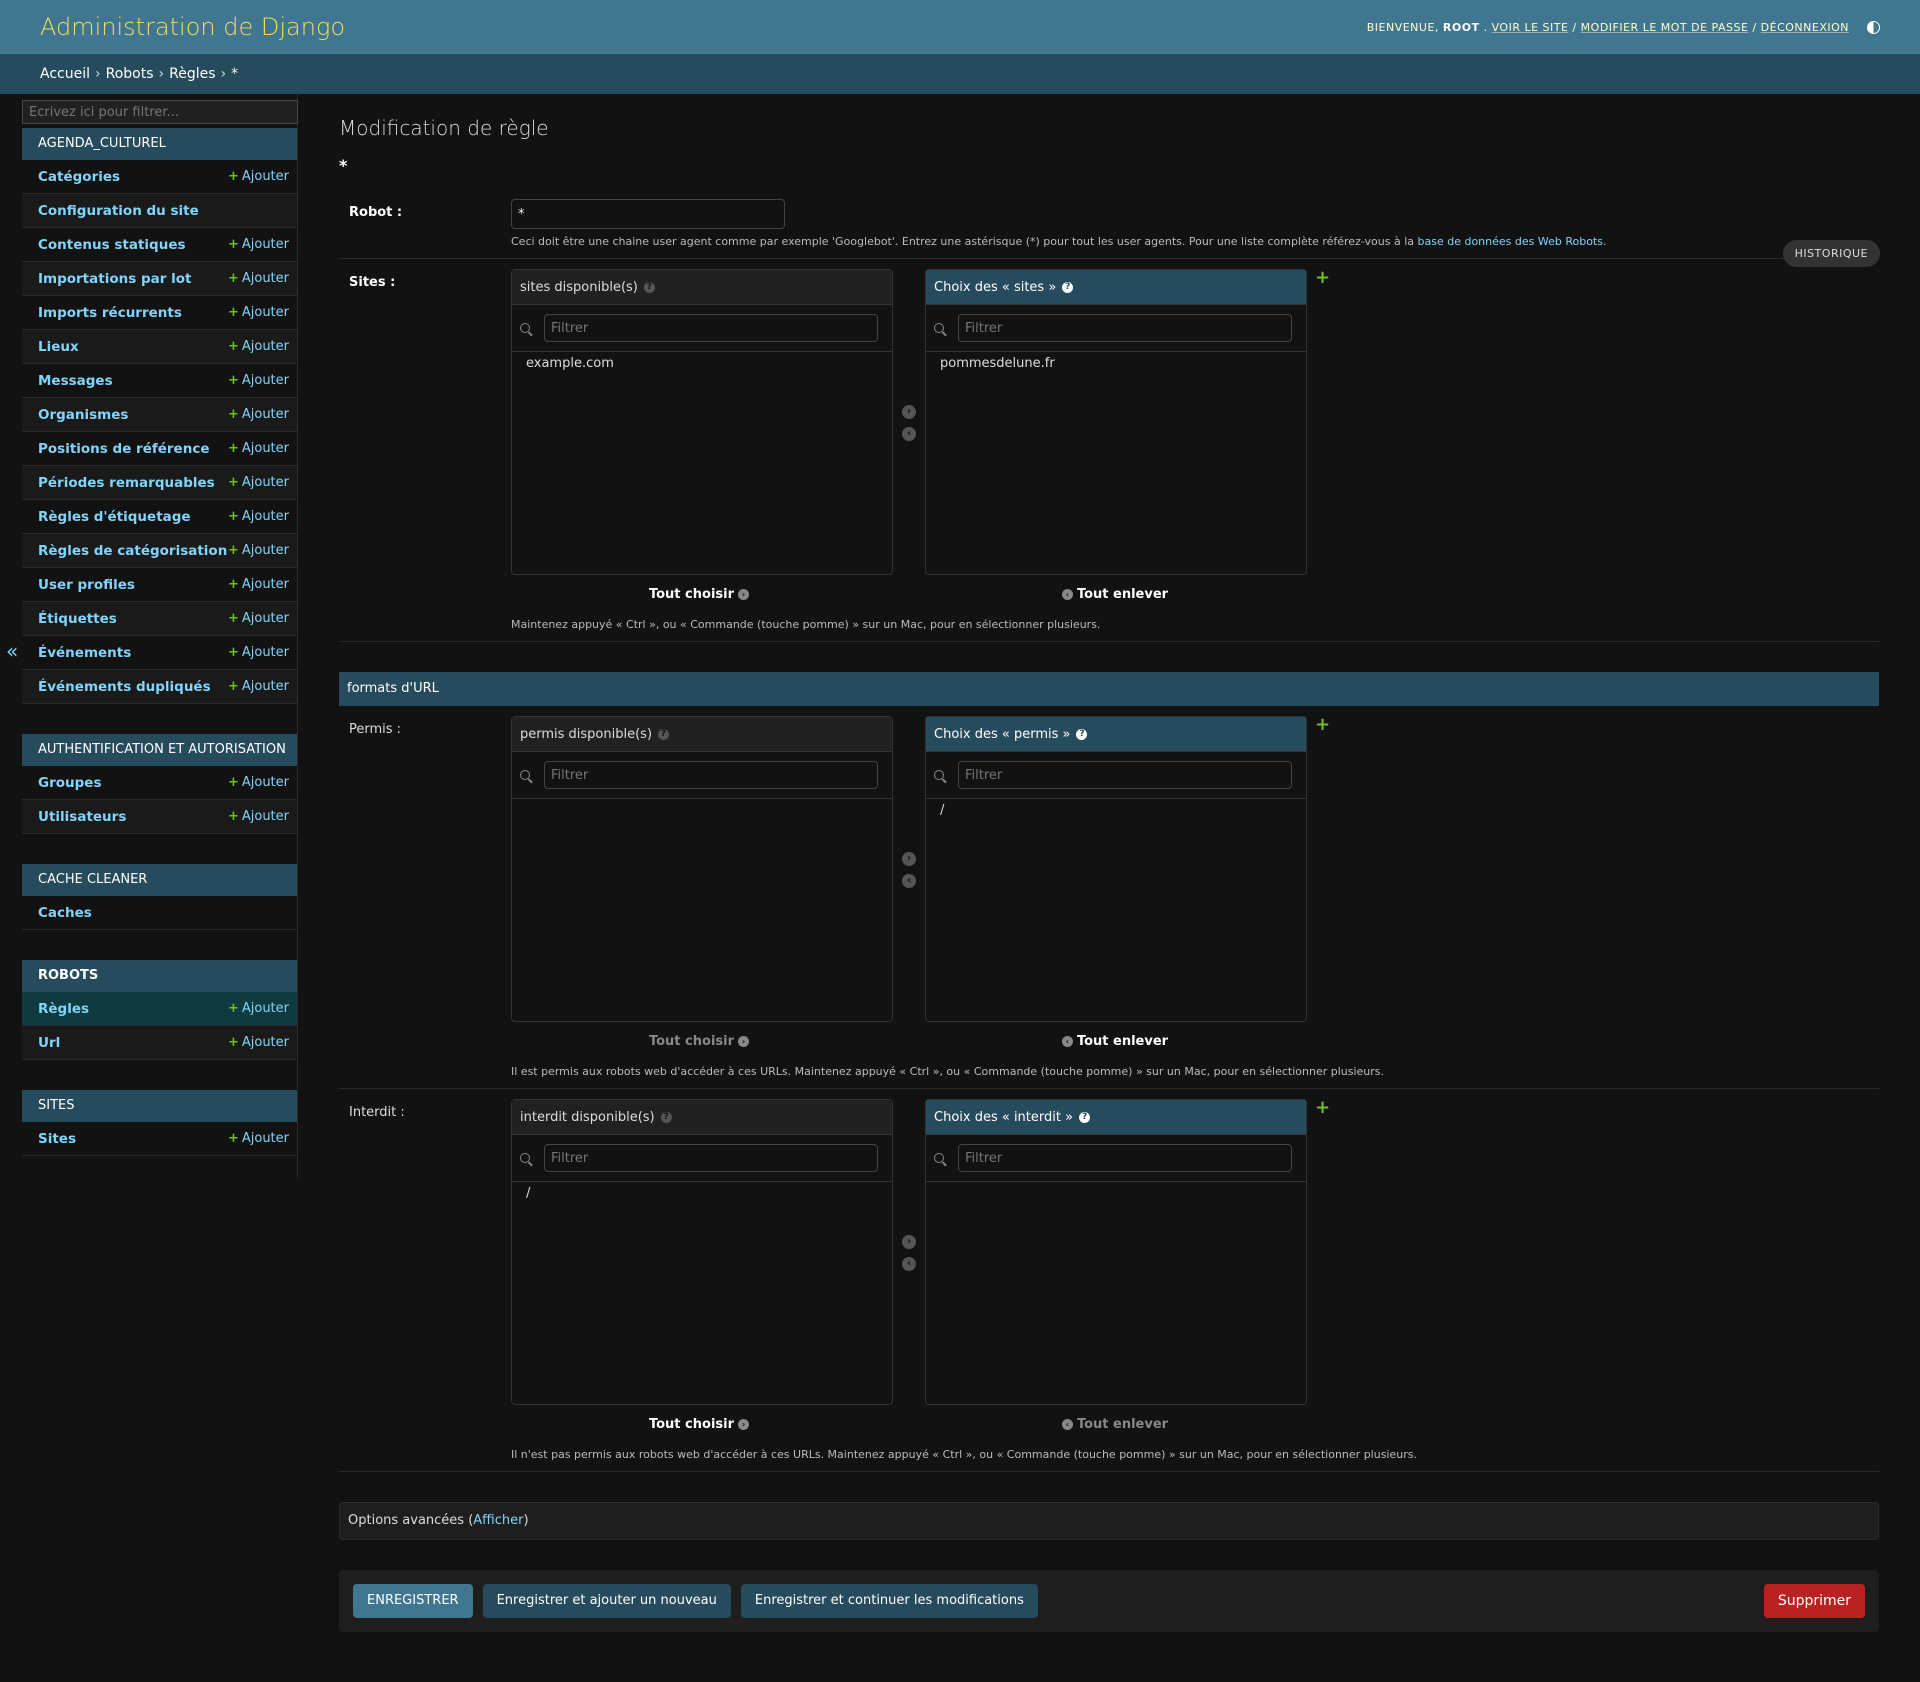 This screenshot has height=1682, width=1920. I want to click on permis-chosen-list: /, so click(1116, 910).